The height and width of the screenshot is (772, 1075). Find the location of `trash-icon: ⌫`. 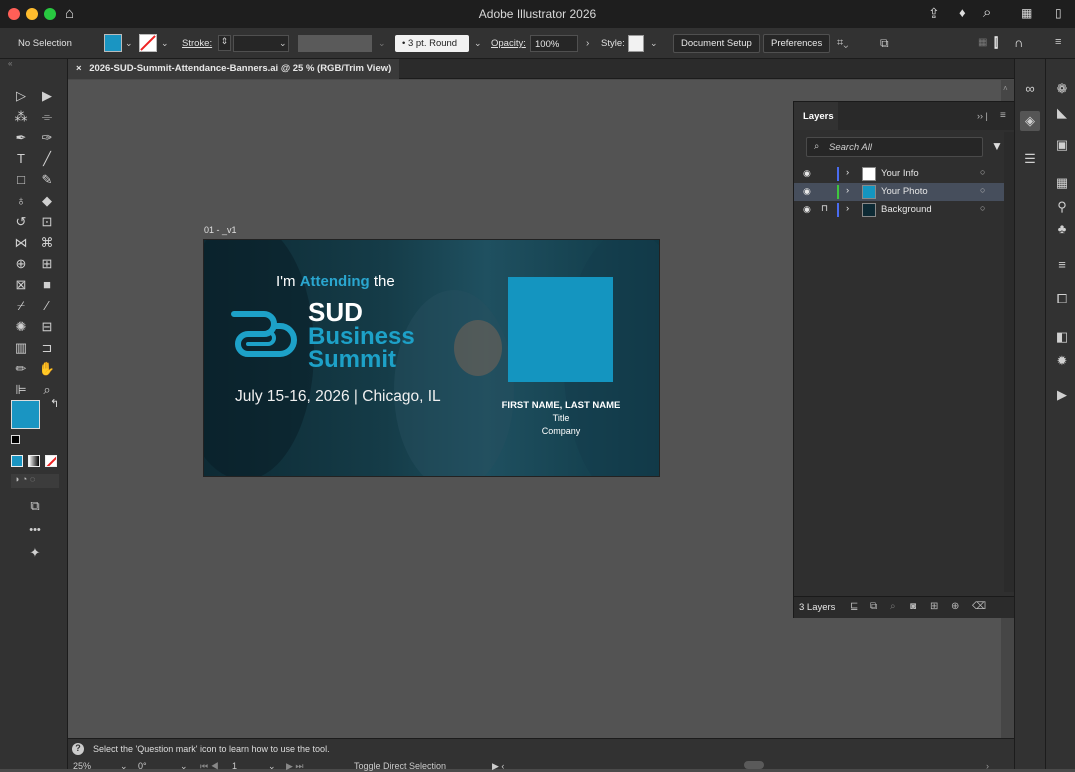

trash-icon: ⌫ is located at coordinates (979, 606).